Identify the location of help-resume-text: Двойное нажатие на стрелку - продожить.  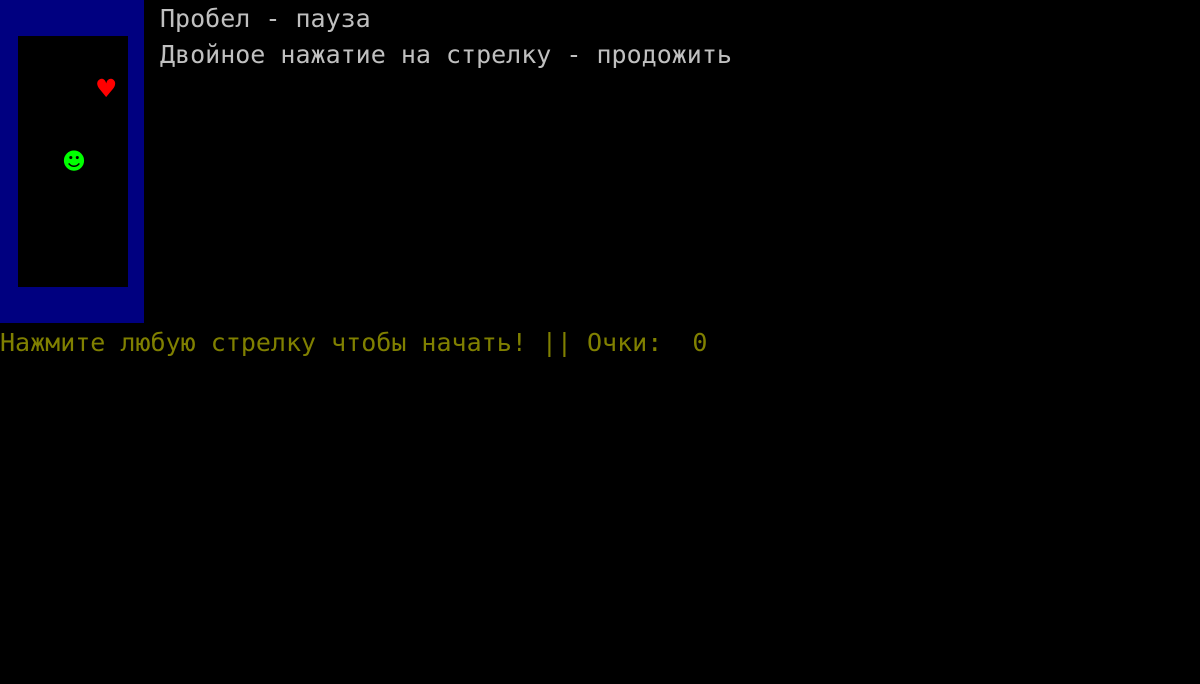
(446, 54).